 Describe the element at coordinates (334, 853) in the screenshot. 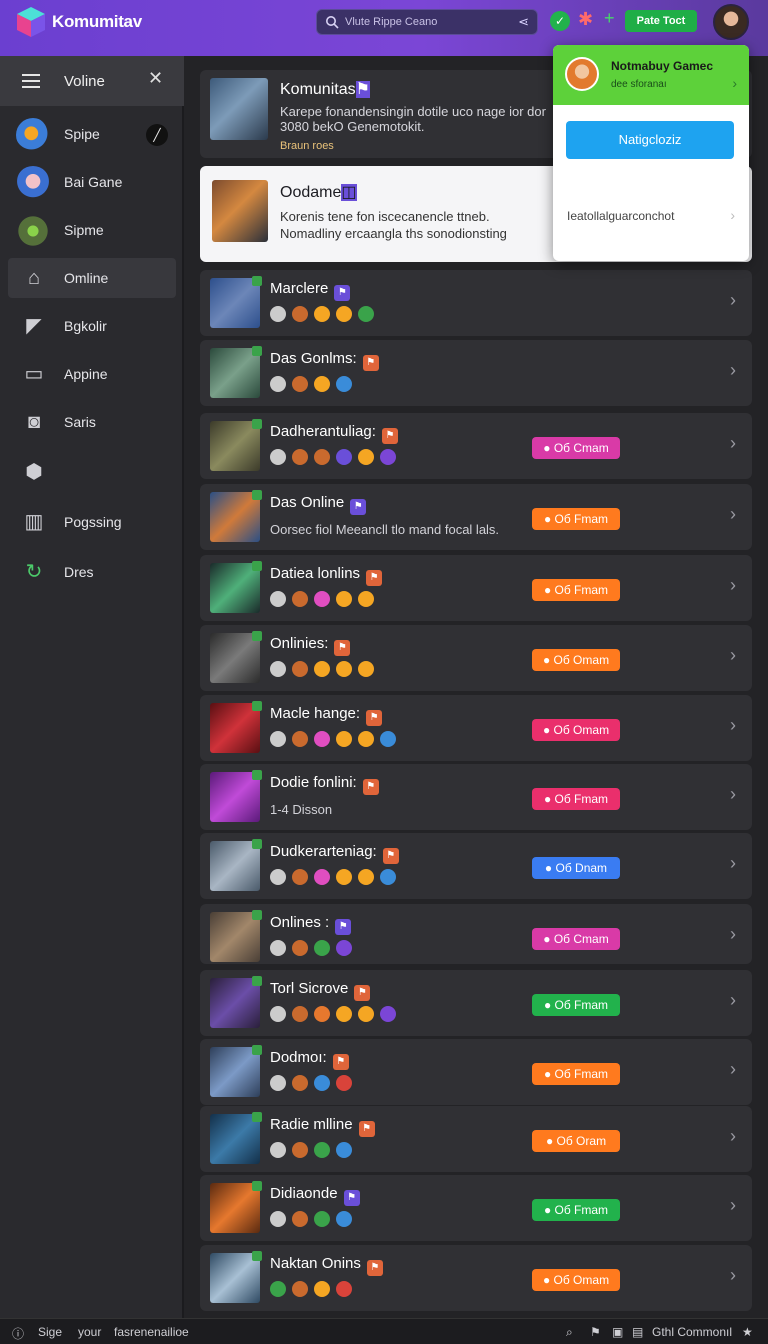

I see `row-title: Dudkerarteniag: ⚑` at that location.